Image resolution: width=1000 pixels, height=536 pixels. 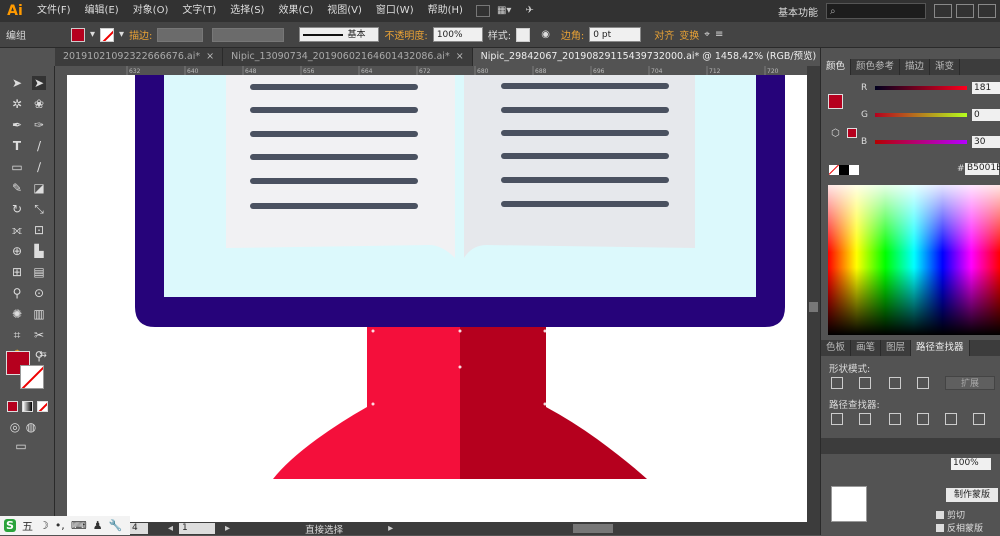 What do you see at coordinates (60, 525) in the screenshot?
I see `punctuation-icon: •,` at bounding box center [60, 525].